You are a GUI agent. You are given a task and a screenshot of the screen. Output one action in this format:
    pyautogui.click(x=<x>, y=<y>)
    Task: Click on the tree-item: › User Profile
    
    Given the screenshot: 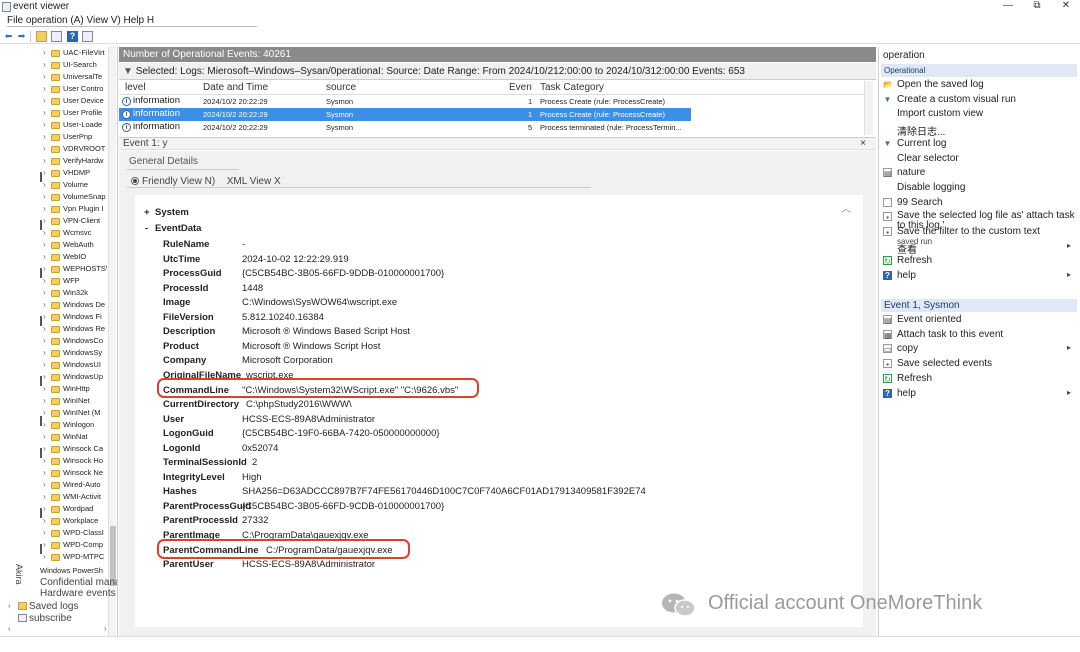 What is the action you would take?
    pyautogui.click(x=58, y=114)
    